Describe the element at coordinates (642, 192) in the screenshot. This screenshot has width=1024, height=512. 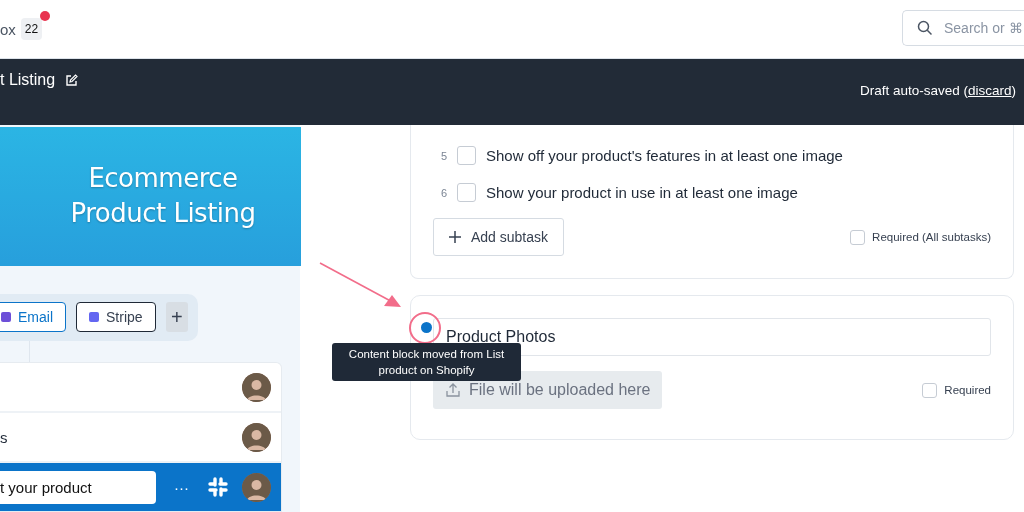
I see `subtask-text: Show your product in use in at least one image` at that location.